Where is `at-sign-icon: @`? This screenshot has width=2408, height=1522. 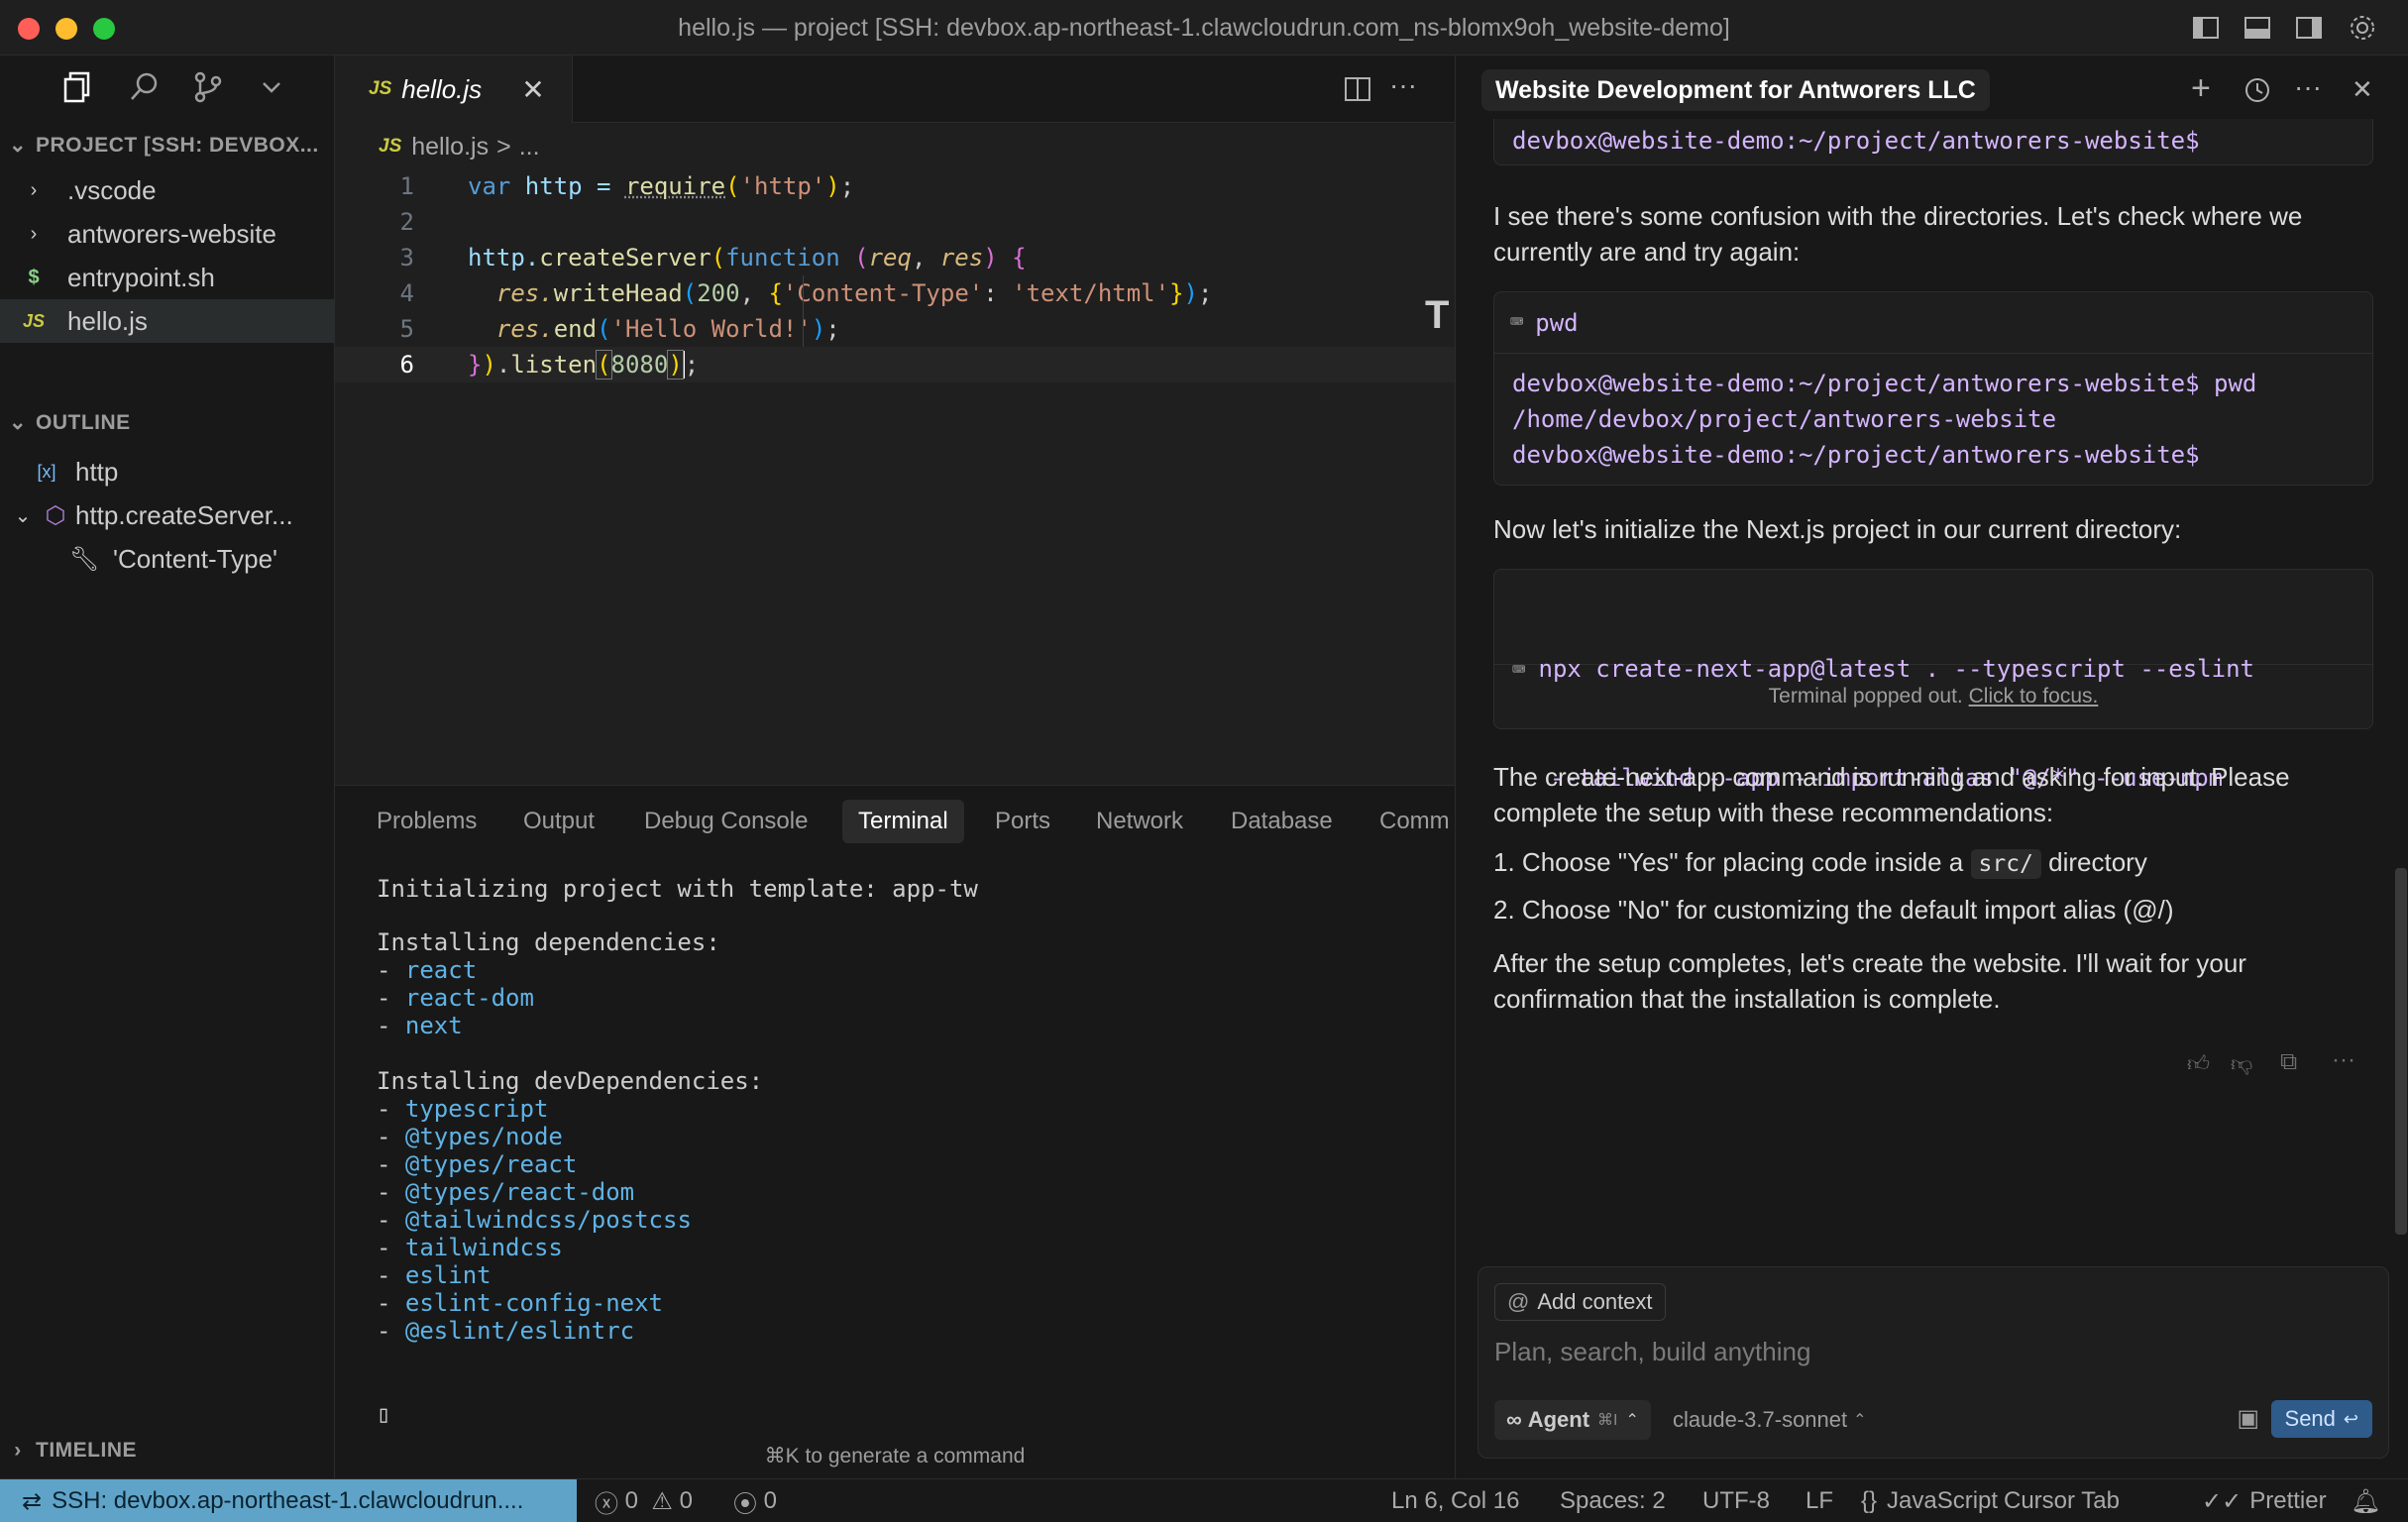 at-sign-icon: @ is located at coordinates (1518, 1302).